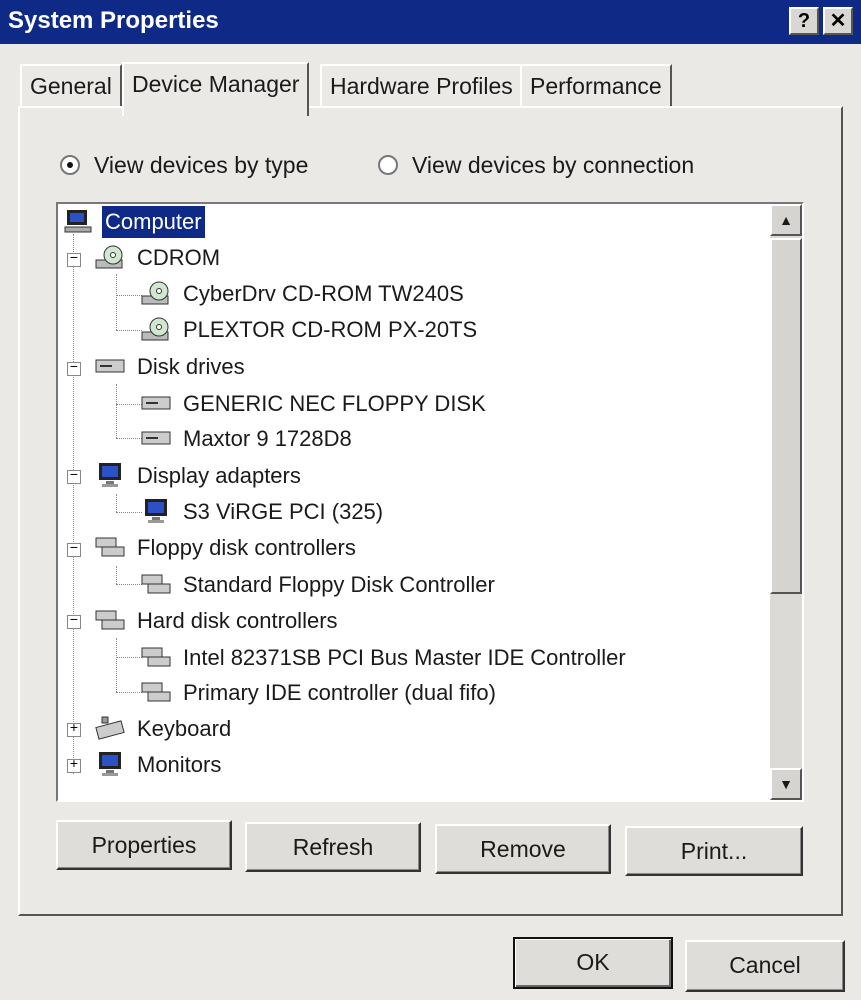 The image size is (861, 1000). Describe the element at coordinates (179, 764) in the screenshot. I see `tree-label: Monitors` at that location.